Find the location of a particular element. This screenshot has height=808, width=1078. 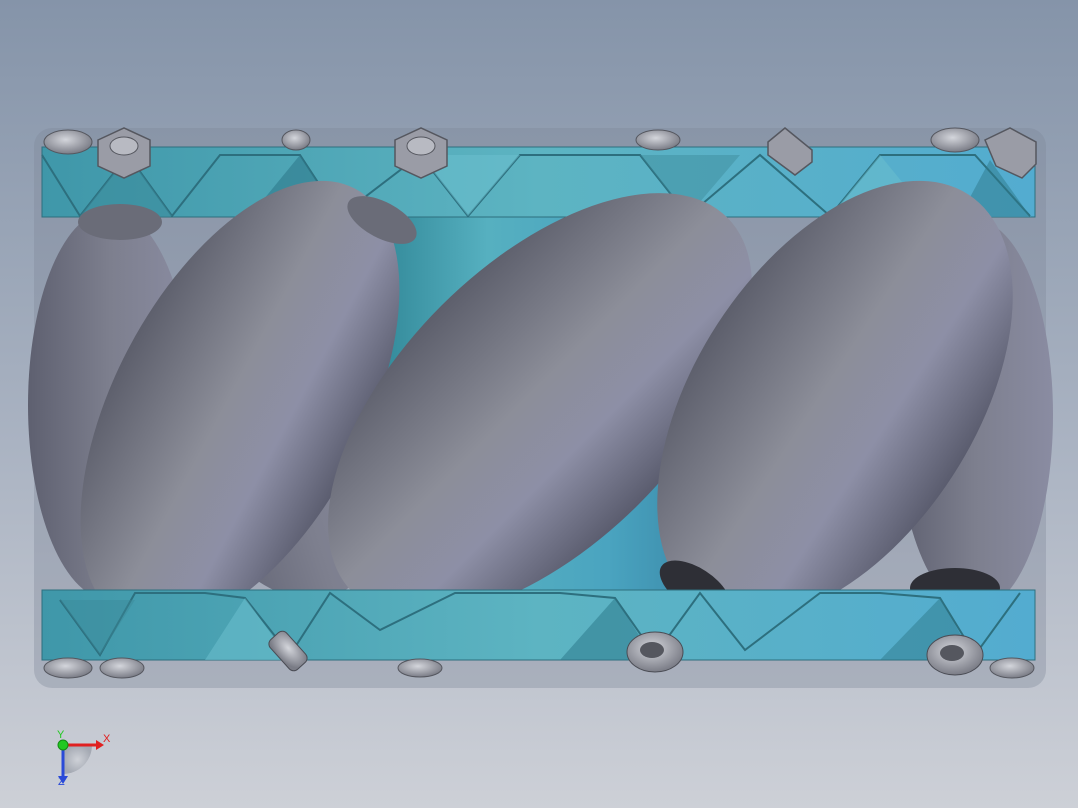

triad-z-label: Z is located at coordinates (61, 782).